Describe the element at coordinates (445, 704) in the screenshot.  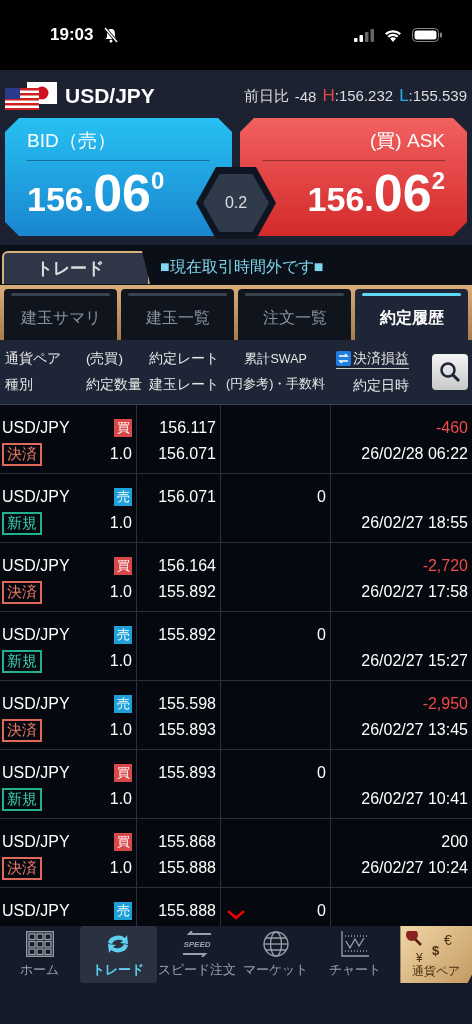
I see `table-cell: -2,950` at that location.